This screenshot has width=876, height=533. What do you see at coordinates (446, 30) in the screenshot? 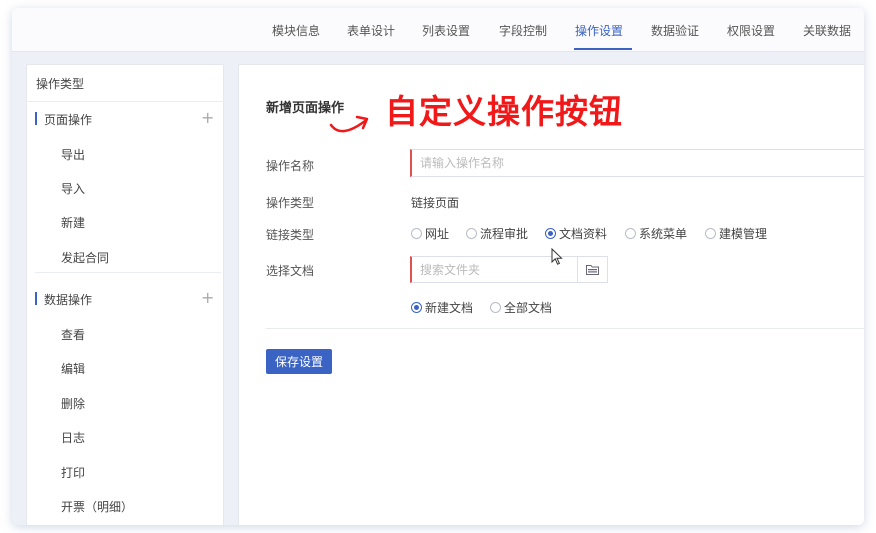
I see `tab-list-settings: 列表设置` at bounding box center [446, 30].